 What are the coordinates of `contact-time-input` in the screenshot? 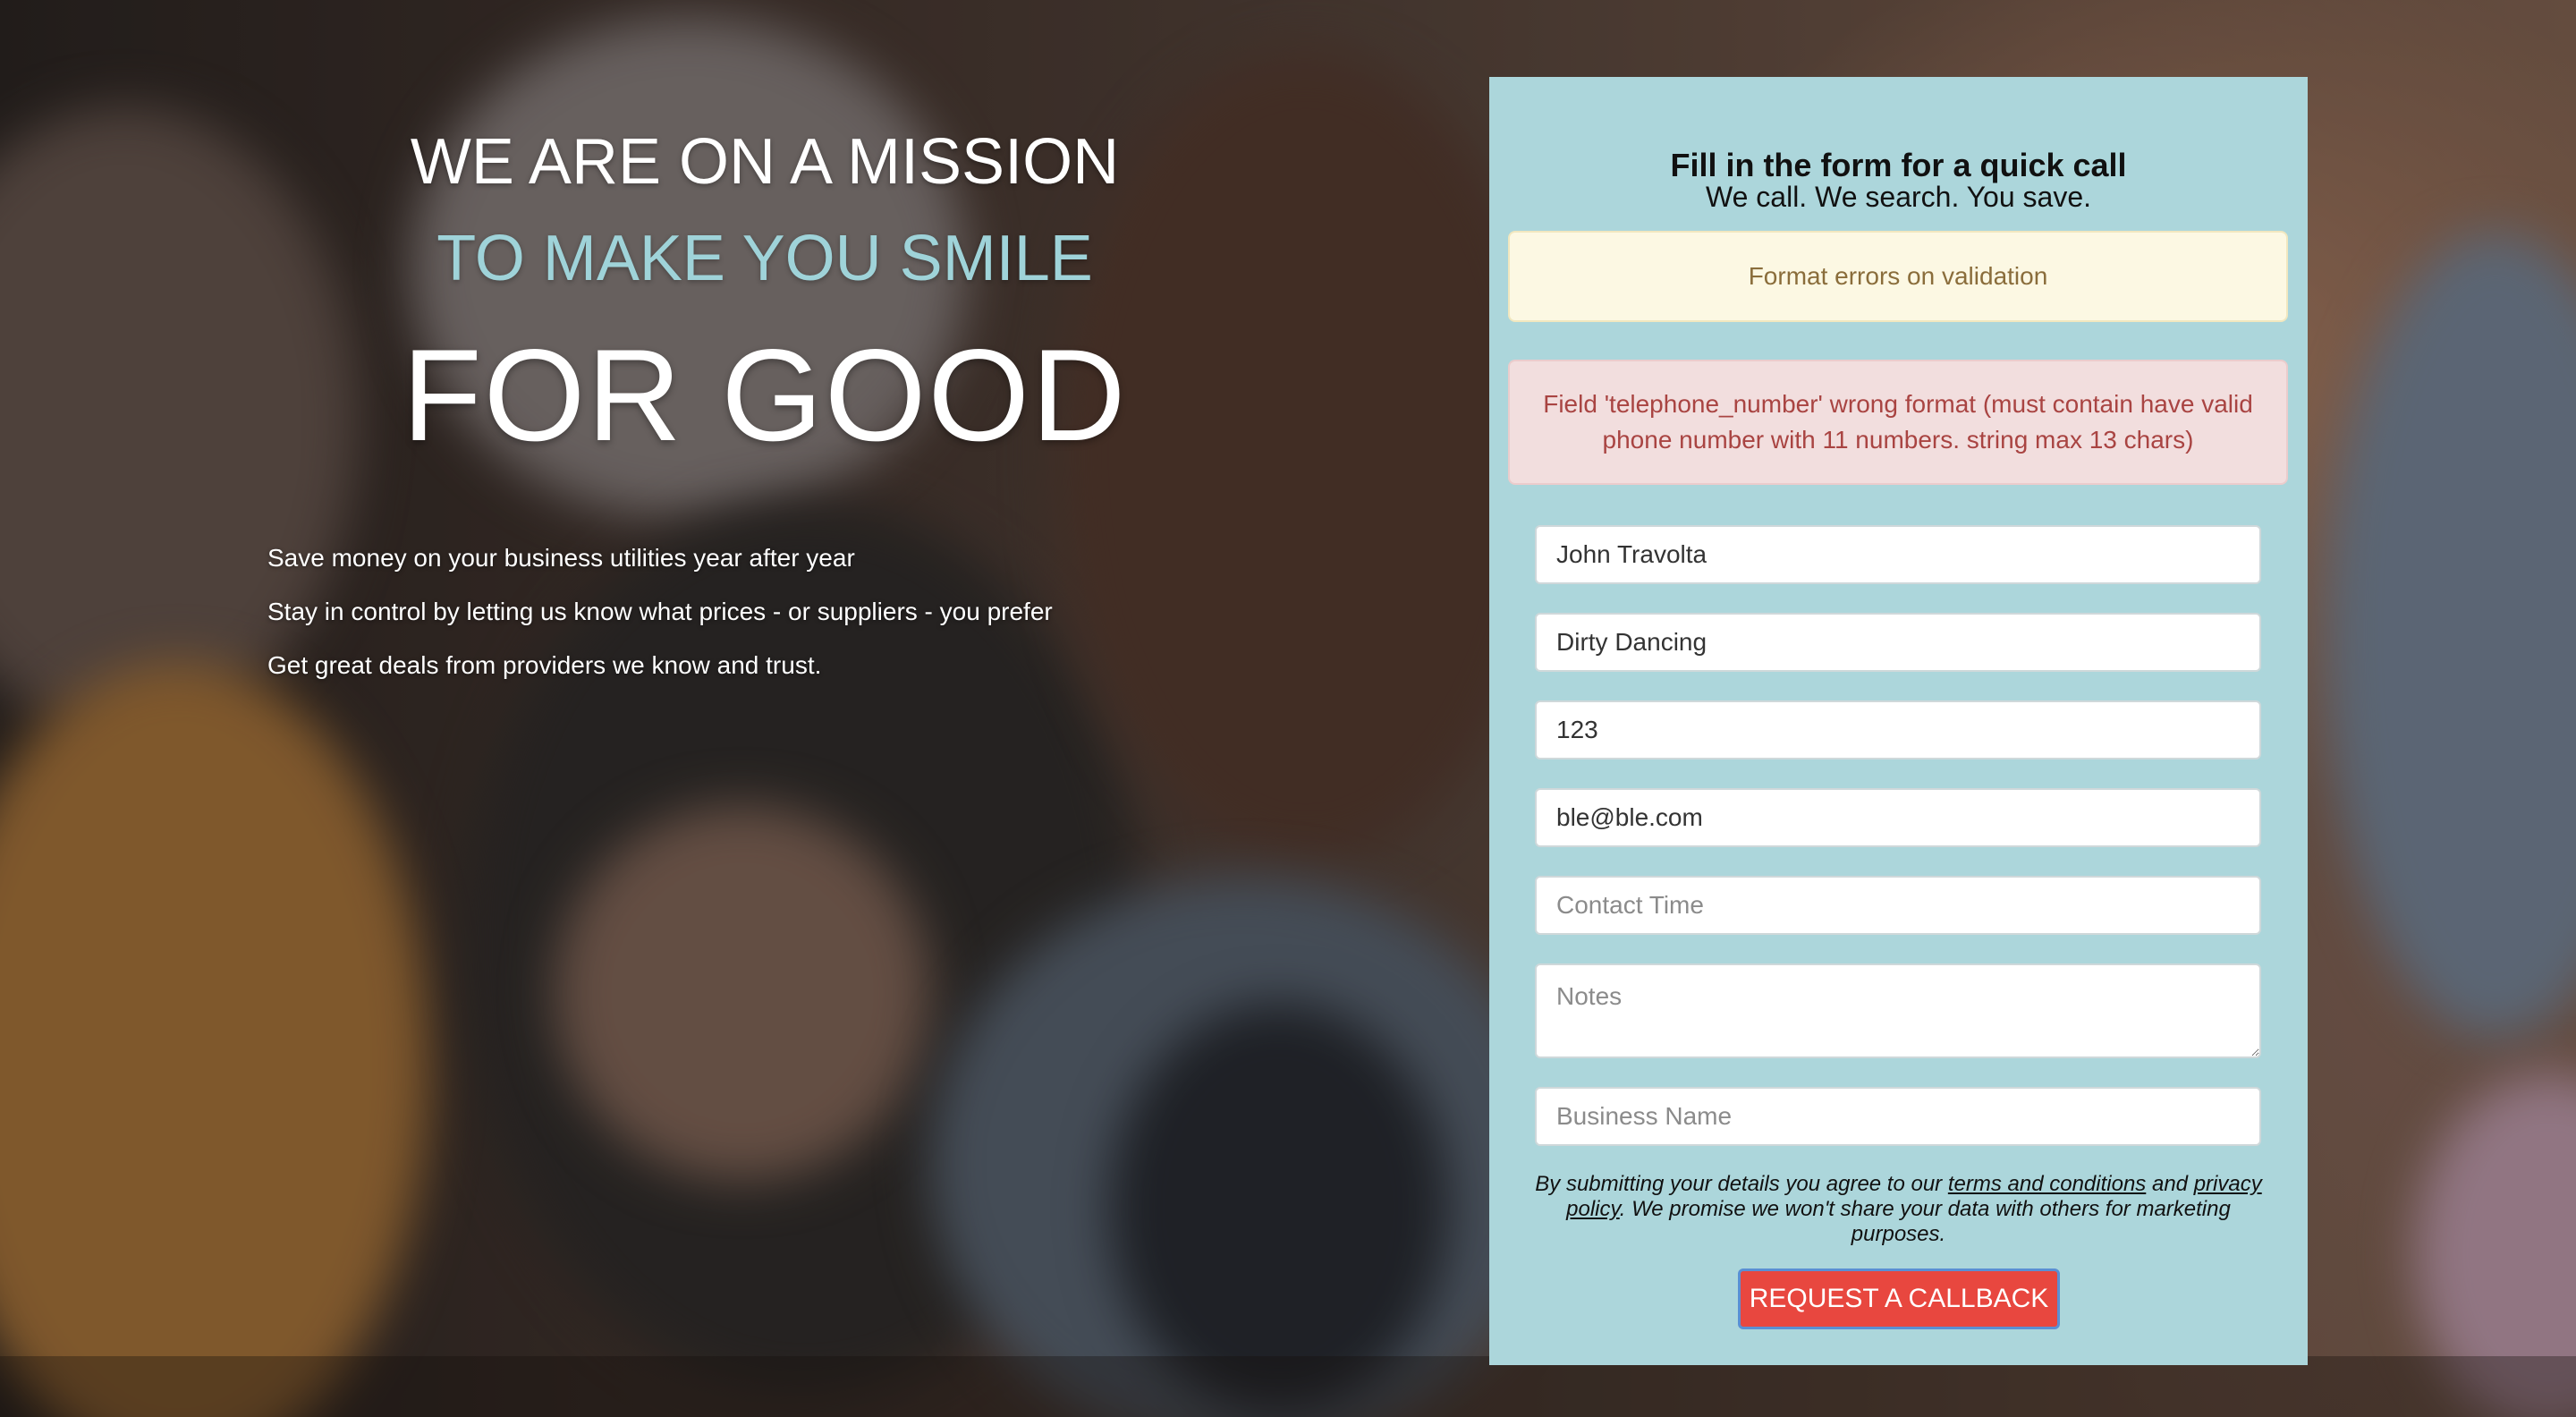 It's located at (1898, 905).